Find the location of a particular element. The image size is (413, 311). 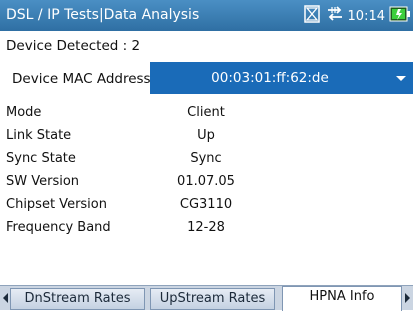

info-key: Sync State is located at coordinates (41, 158).